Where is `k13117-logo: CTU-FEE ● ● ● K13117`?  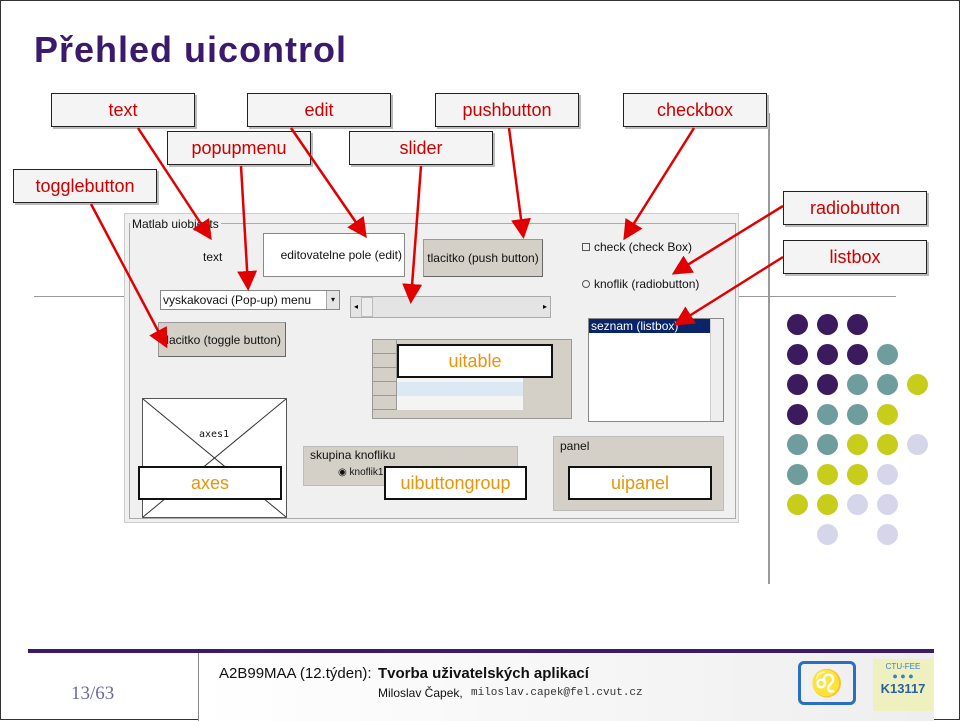
k13117-logo: CTU-FEE ● ● ● K13117 is located at coordinates (903, 685).